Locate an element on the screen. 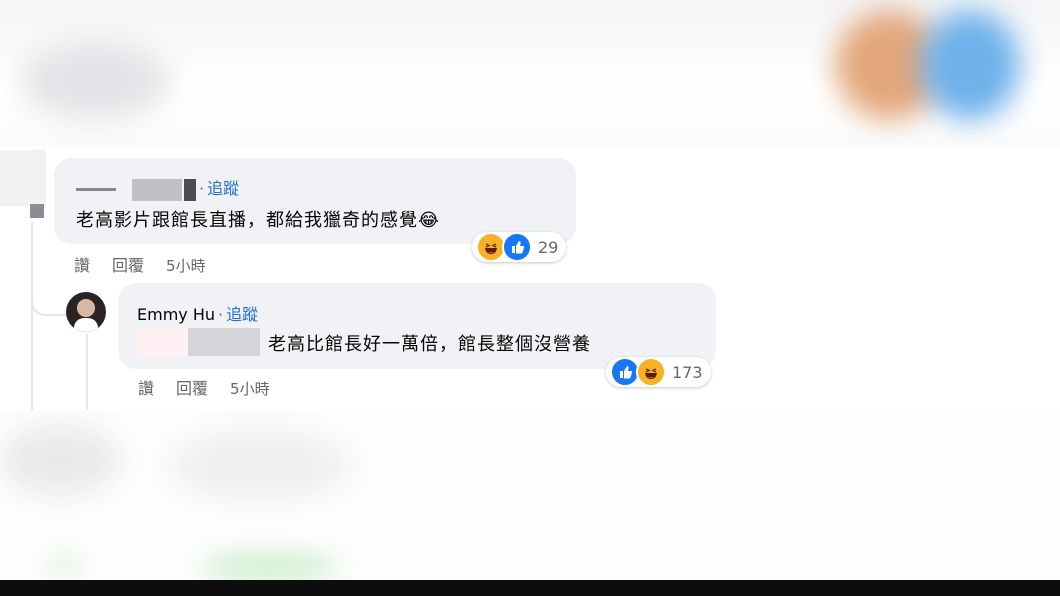  redacted-avatar is located at coordinates (37, 211).